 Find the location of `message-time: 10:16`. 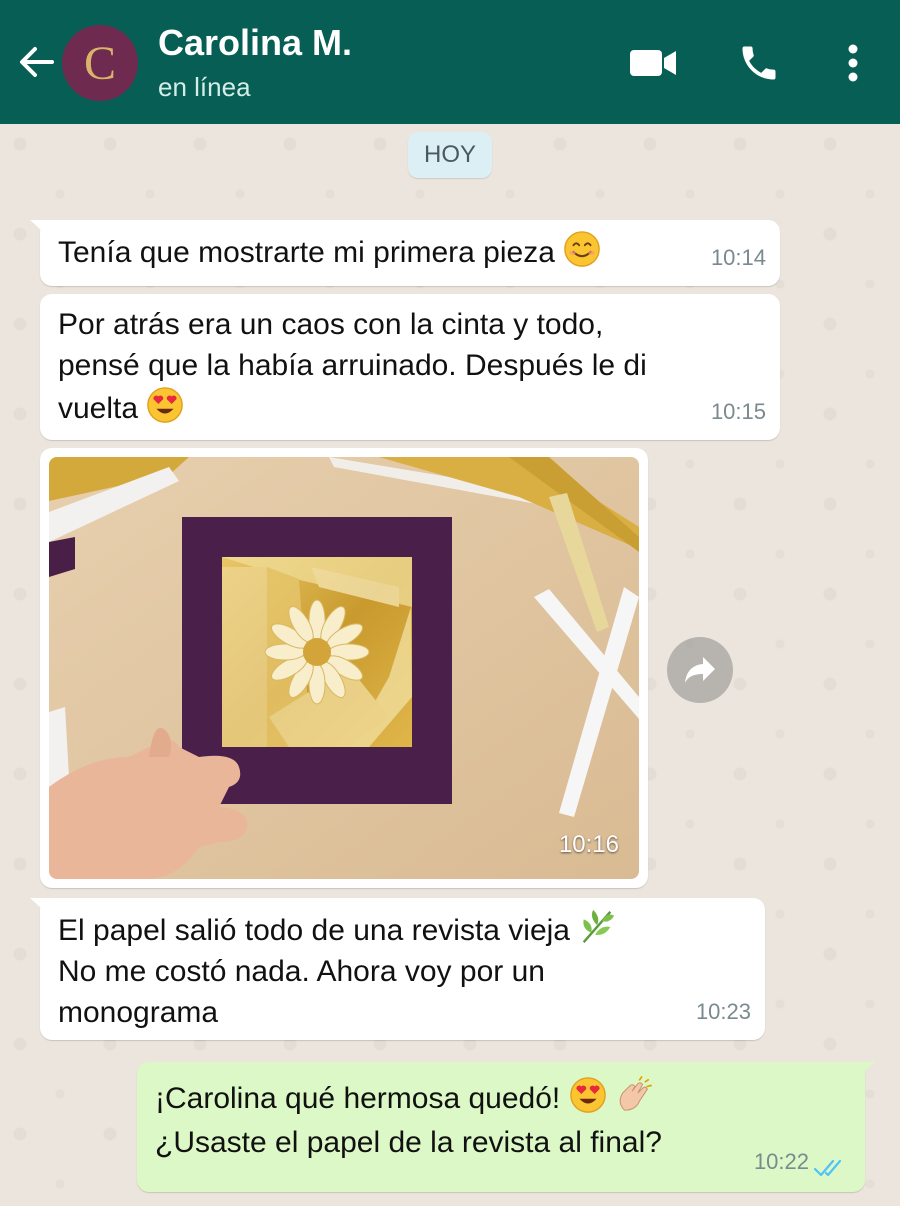

message-time: 10:16 is located at coordinates (588, 844).